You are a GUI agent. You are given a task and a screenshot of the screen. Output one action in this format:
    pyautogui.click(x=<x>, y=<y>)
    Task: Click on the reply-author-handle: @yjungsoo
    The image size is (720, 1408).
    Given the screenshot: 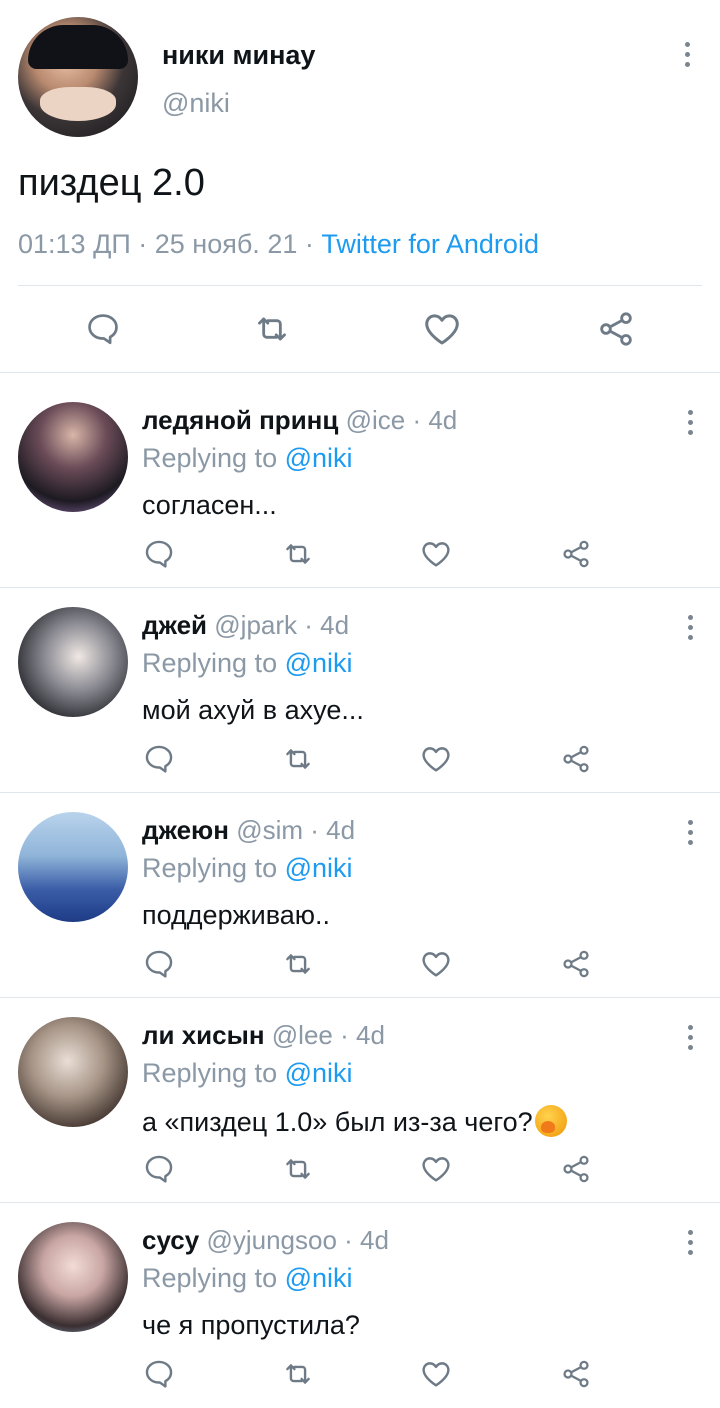 What is the action you would take?
    pyautogui.click(x=271, y=1240)
    